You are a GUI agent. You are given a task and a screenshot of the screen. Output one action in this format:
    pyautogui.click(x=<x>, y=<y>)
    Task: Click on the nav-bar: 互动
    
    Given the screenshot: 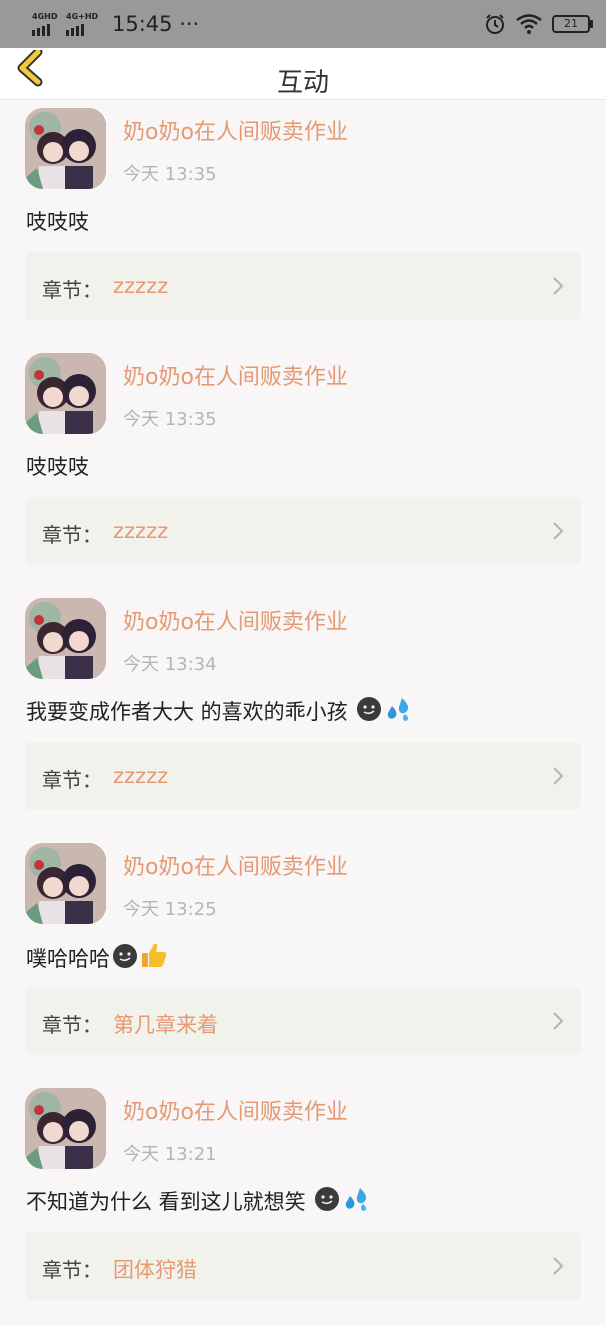 What is the action you would take?
    pyautogui.click(x=303, y=73)
    